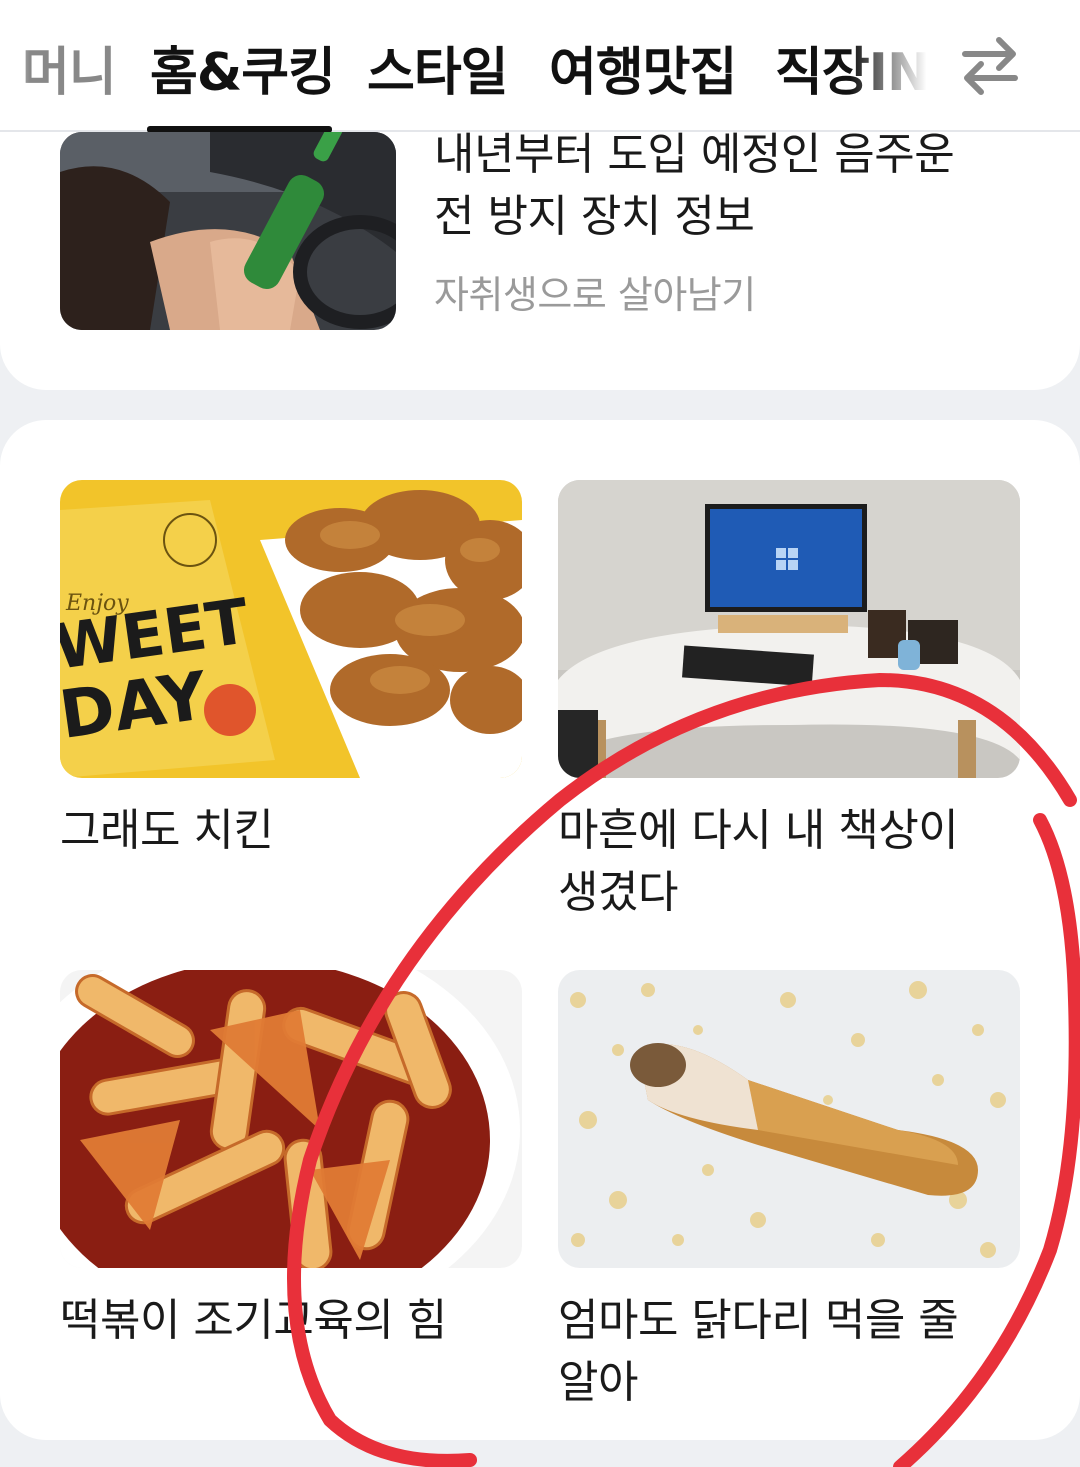 This screenshot has width=1080, height=1467. I want to click on tab-style: 스타일, so click(438, 67).